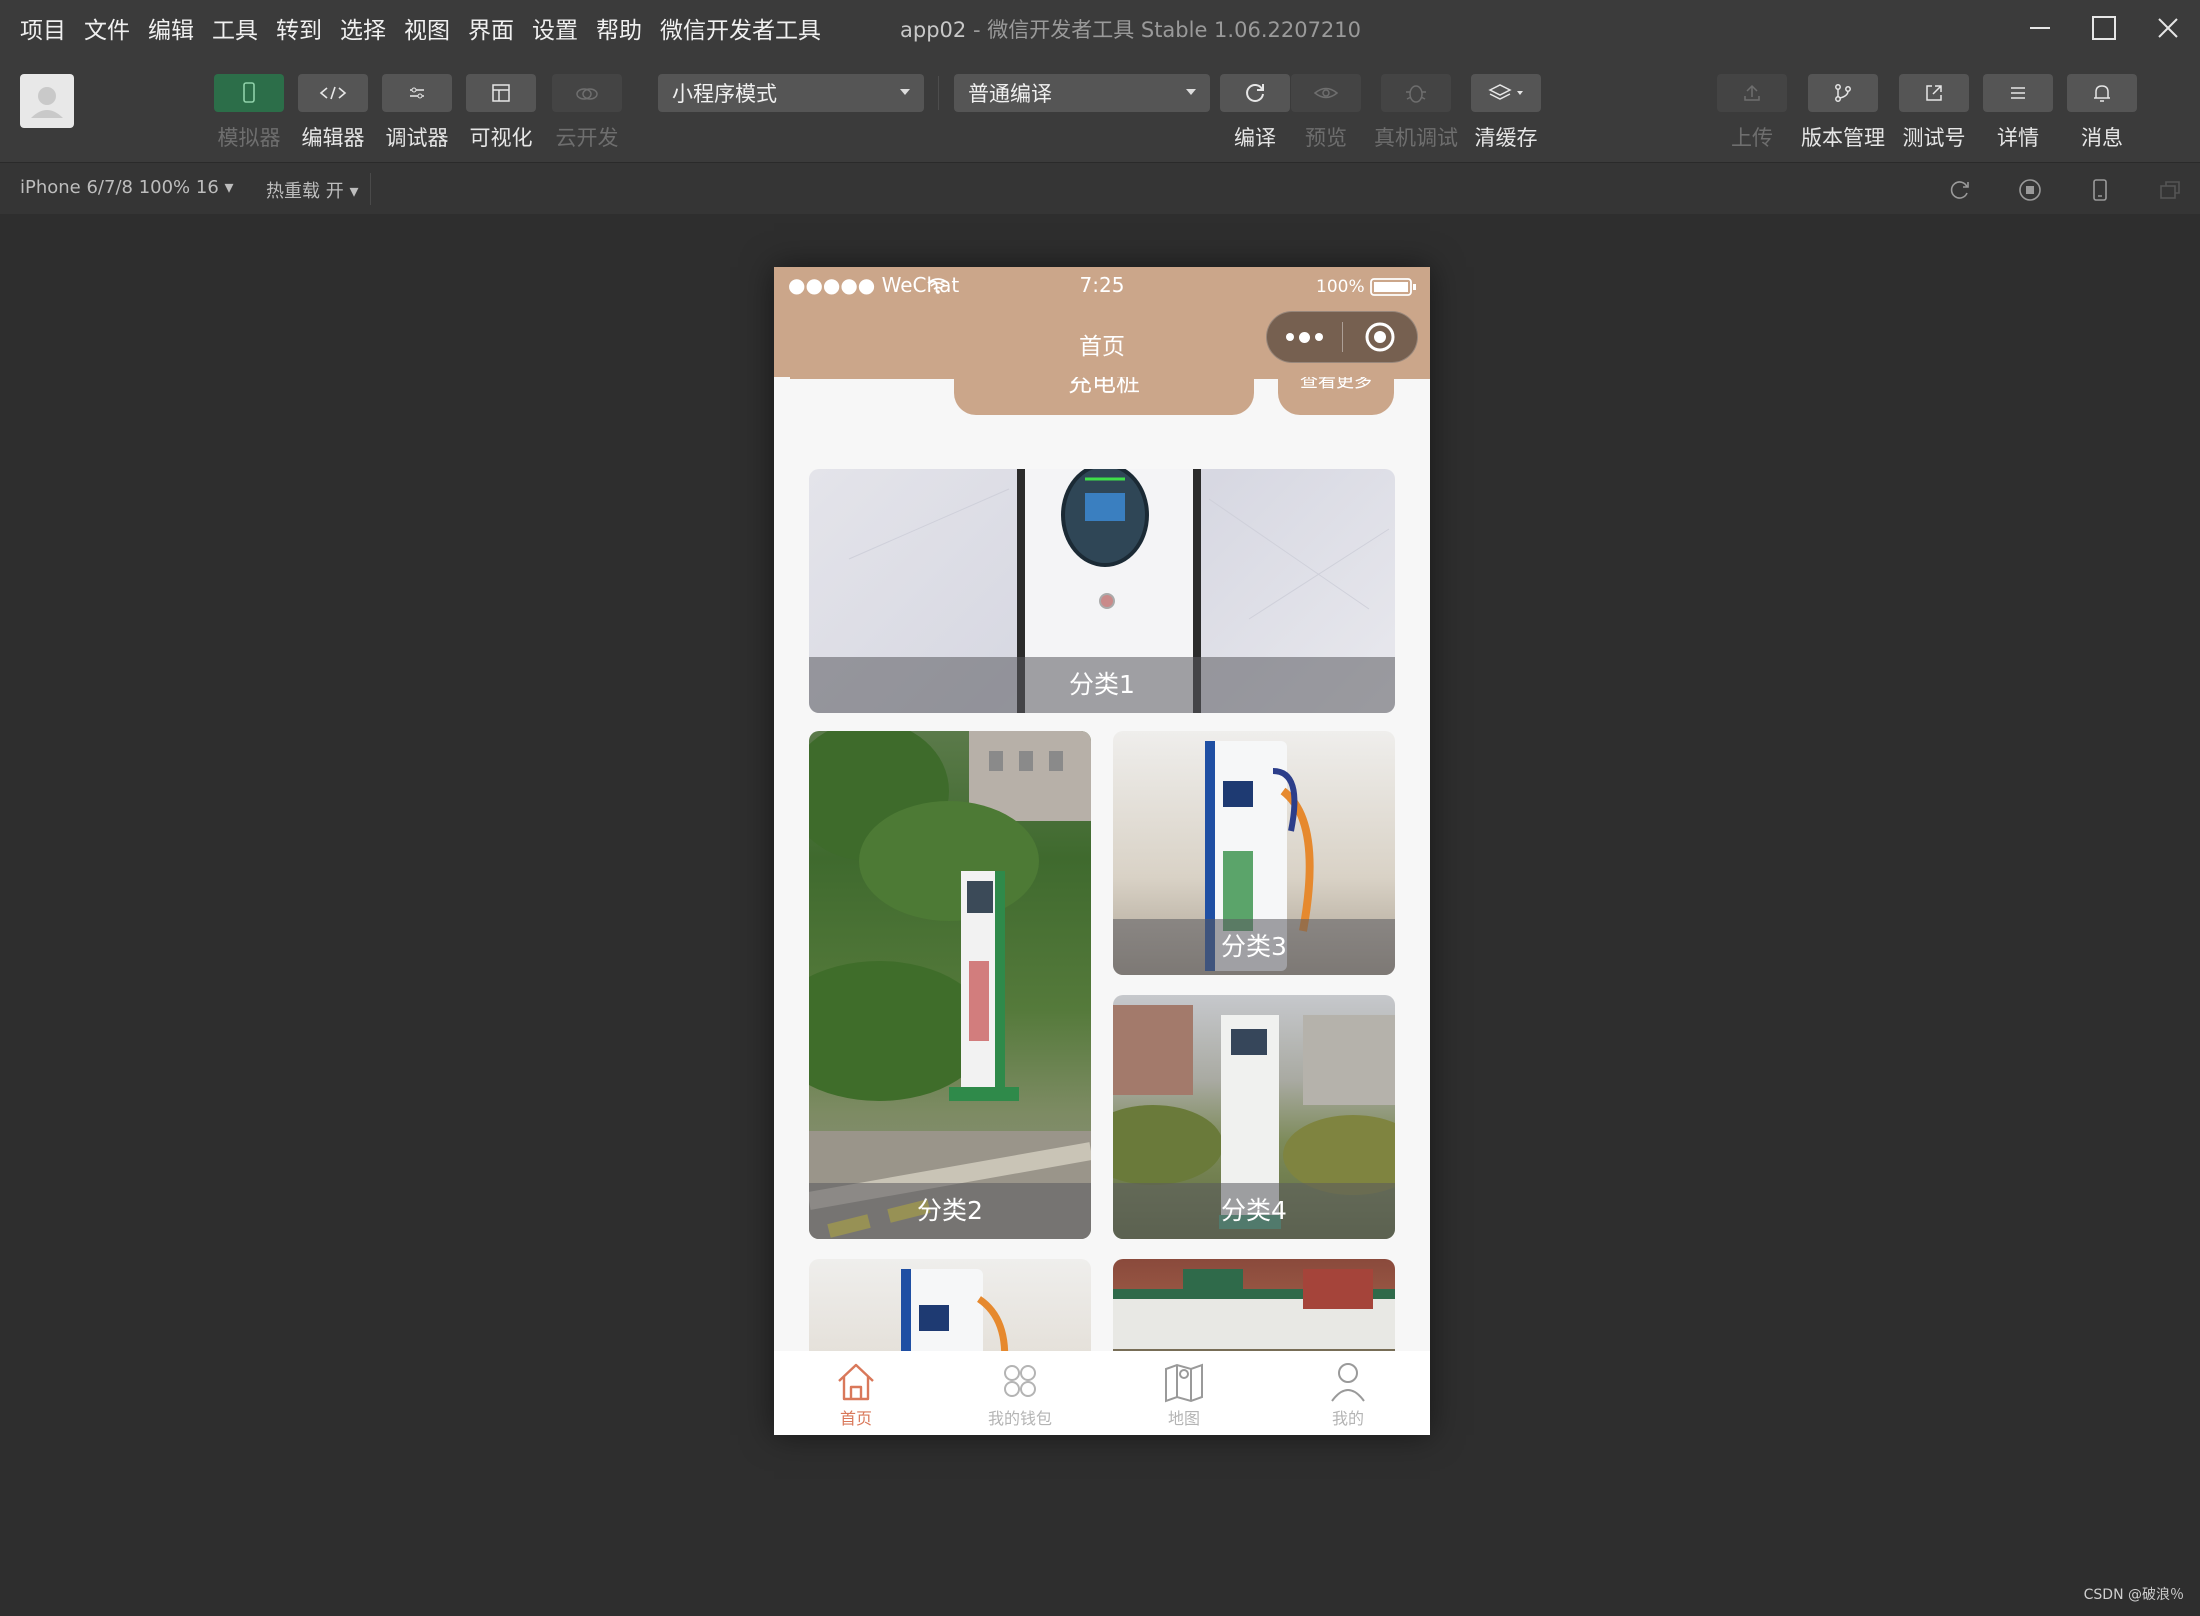 The height and width of the screenshot is (1616, 2200). I want to click on window-title-rest: - 微信开发者工具 Stable 1.06.2207210, so click(1164, 30).